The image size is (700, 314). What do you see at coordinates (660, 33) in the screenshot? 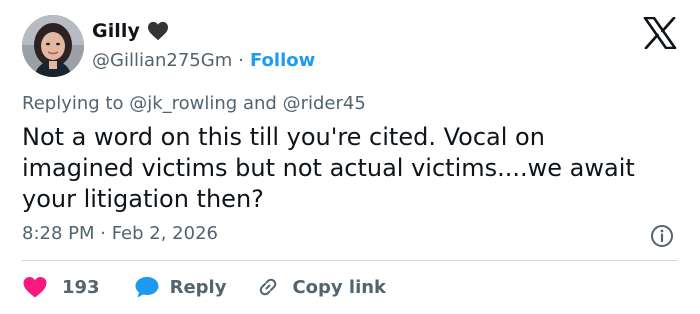
I see `x-logo-icon` at bounding box center [660, 33].